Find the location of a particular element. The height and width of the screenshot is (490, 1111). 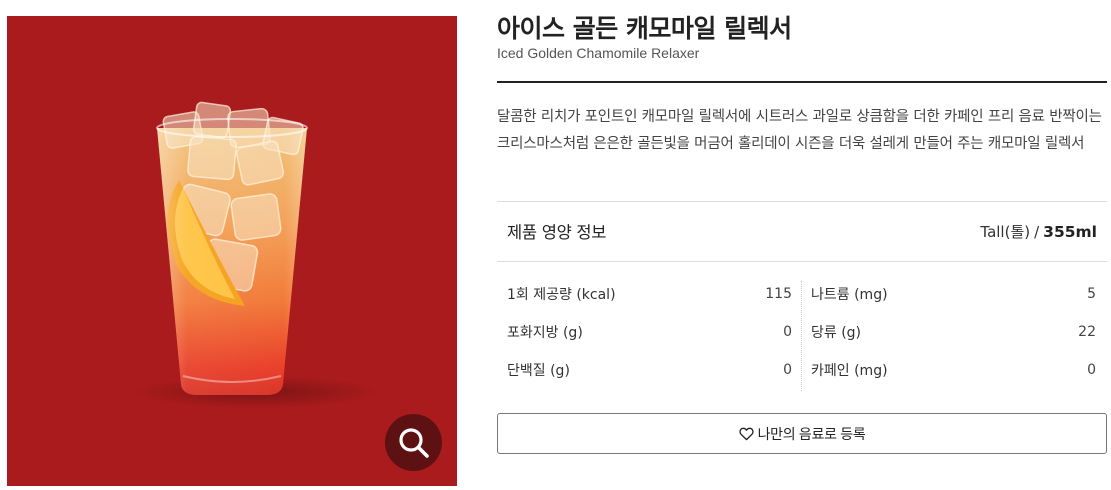

serving-size: Tall(톨)/355ml is located at coordinates (1038, 231).